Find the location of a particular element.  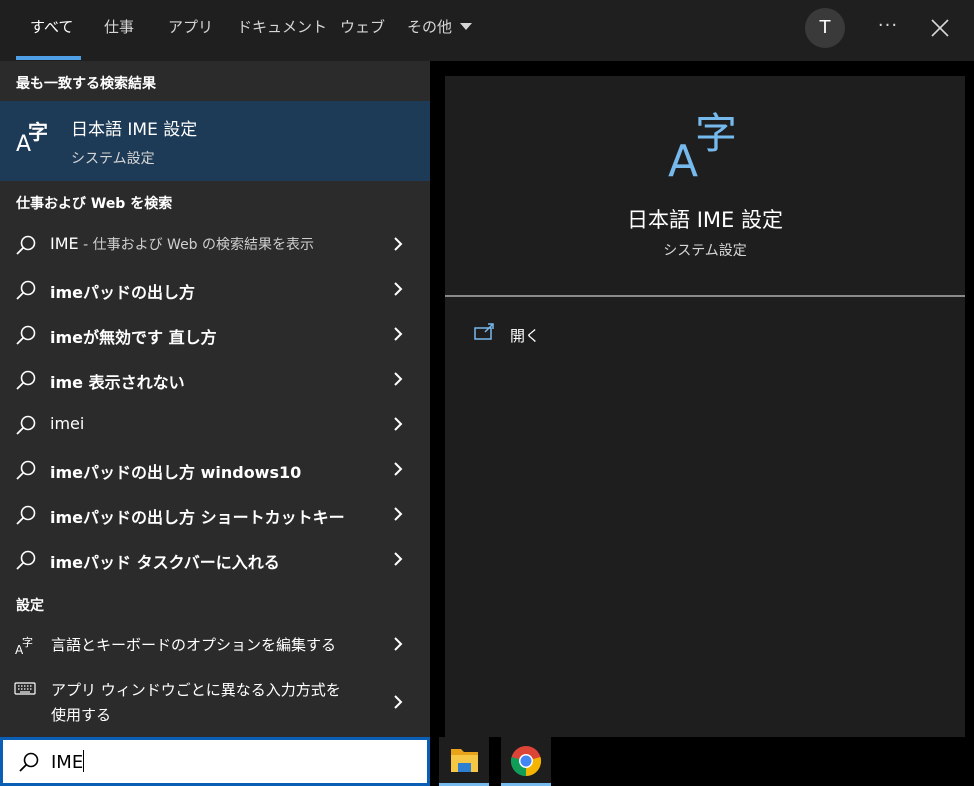

taskbar-chrome is located at coordinates (526, 761).